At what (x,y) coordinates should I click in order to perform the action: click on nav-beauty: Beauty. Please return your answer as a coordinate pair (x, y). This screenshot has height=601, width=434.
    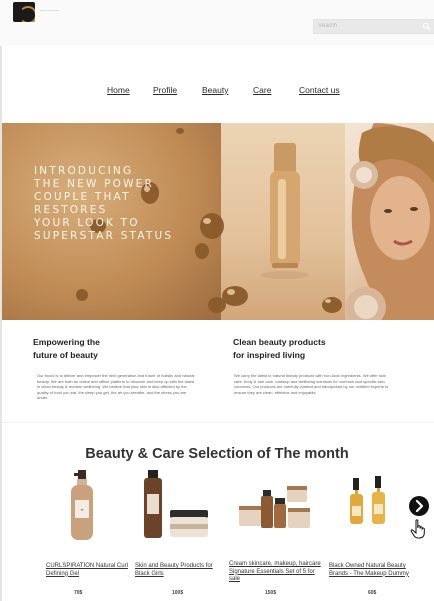
    Looking at the image, I should click on (215, 90).